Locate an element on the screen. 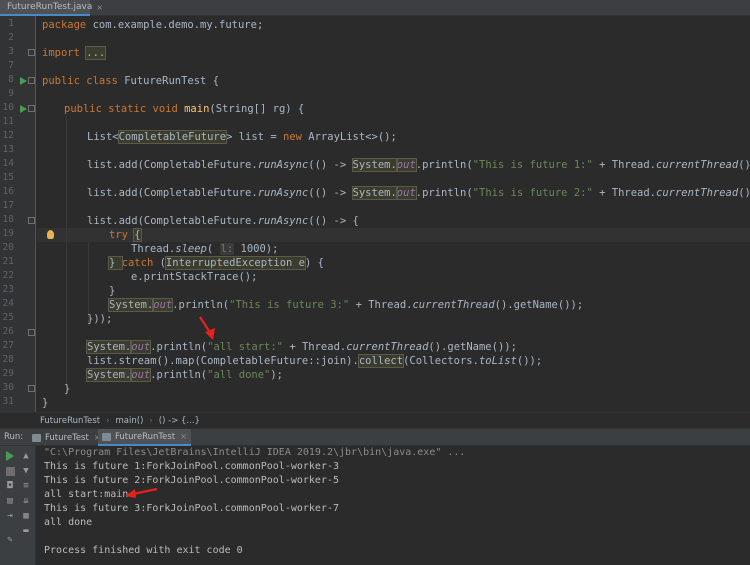 This screenshot has height=565, width=750. rerun-icon is located at coordinates (10, 456).